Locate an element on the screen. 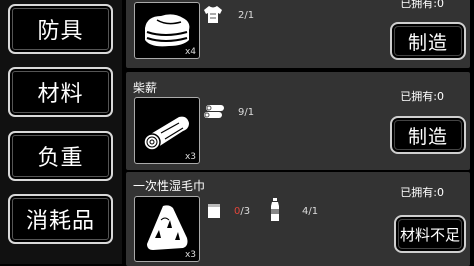  recipe-thumbnail: x4 is located at coordinates (167, 30).